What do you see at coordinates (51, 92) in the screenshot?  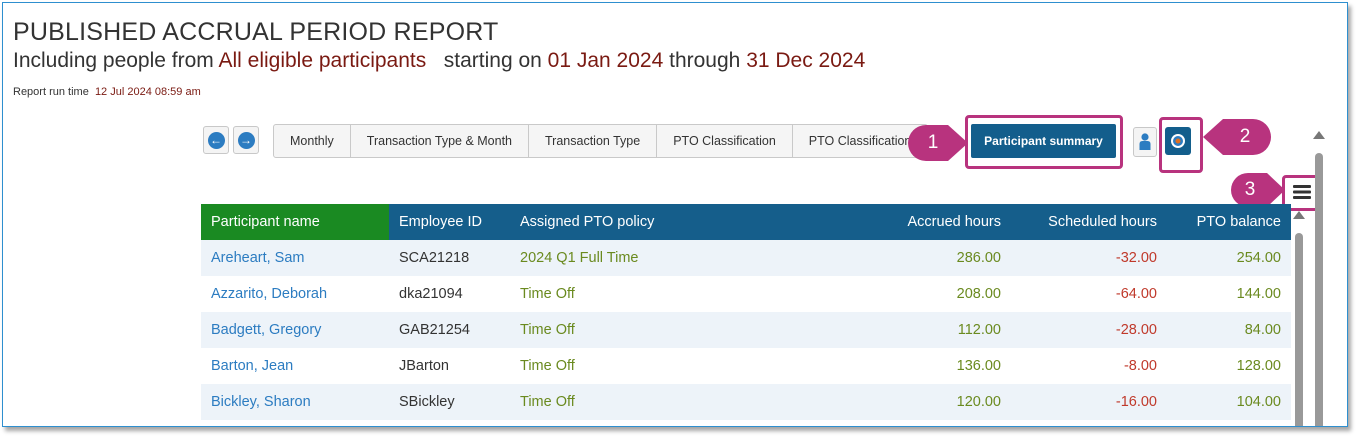 I see `run-time-label: Report run time` at bounding box center [51, 92].